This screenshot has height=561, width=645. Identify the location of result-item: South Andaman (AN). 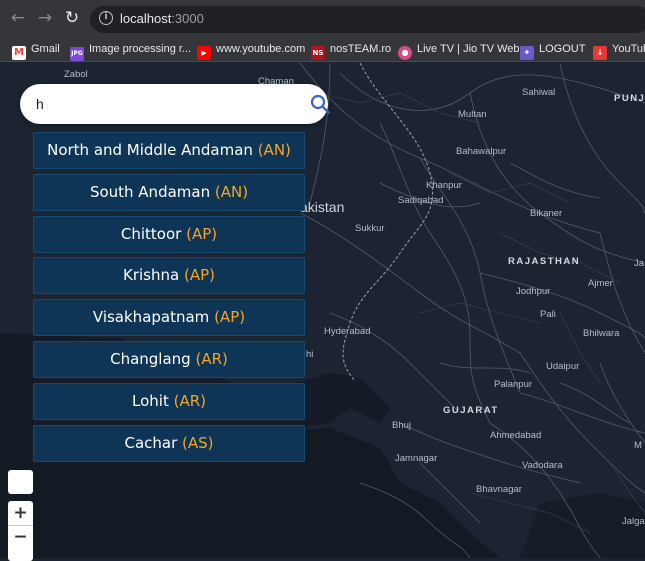
(169, 192).